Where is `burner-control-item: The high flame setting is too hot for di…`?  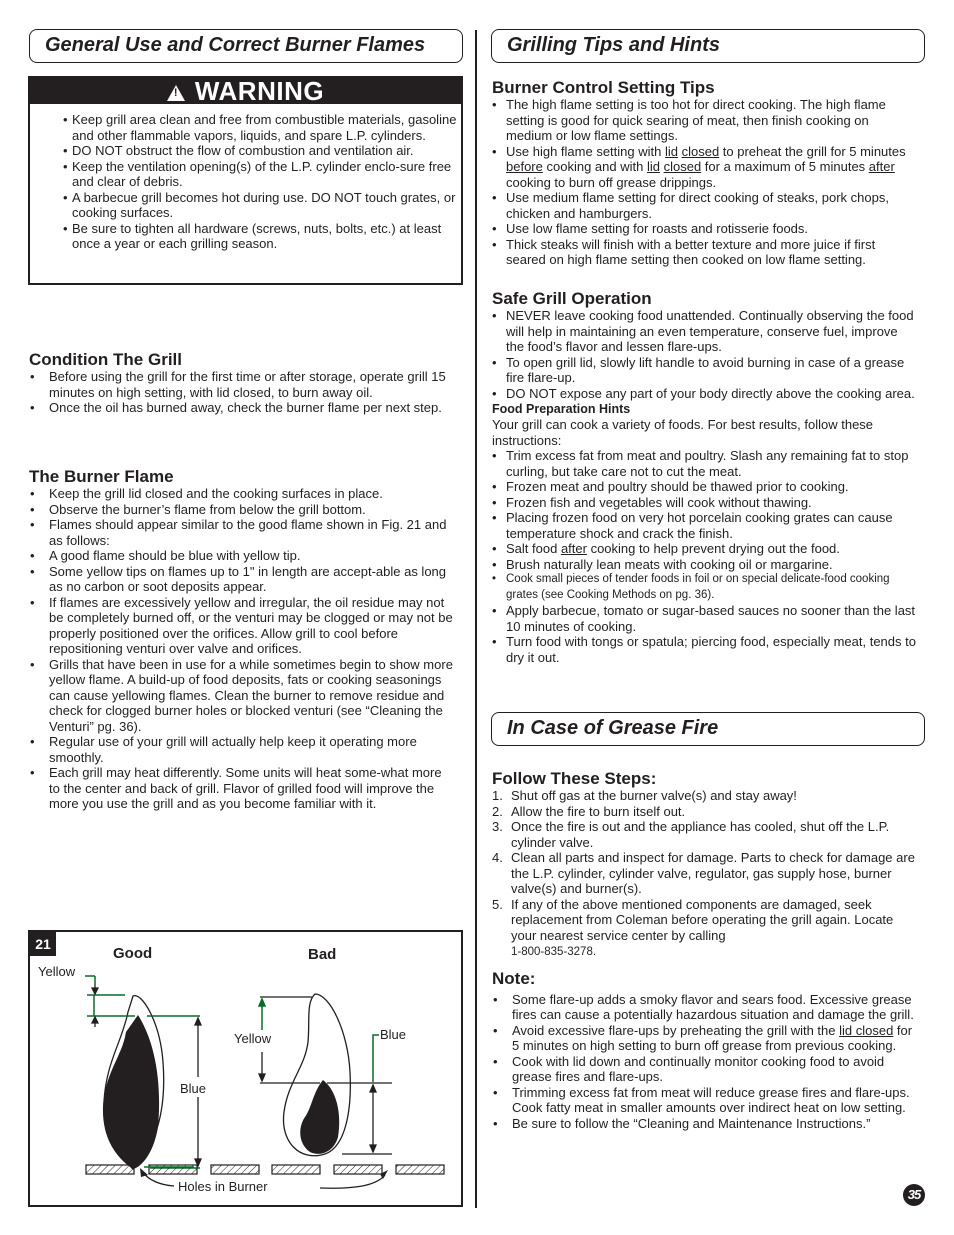 burner-control-item: The high flame setting is too hot for di… is located at coordinates (704, 120).